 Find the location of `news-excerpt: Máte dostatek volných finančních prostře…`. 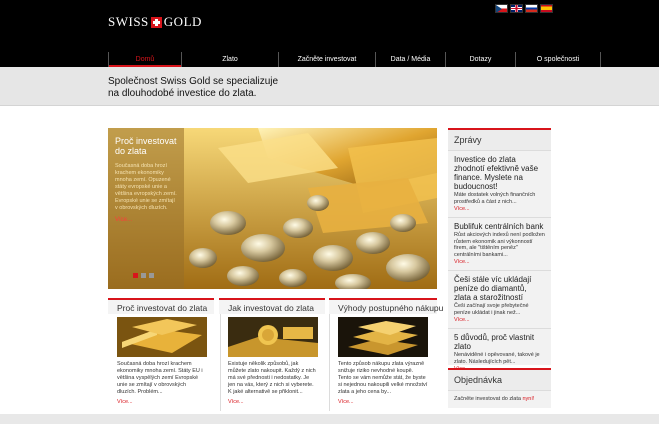

news-excerpt: Máte dostatek volných finančních prostře… is located at coordinates (495, 198).